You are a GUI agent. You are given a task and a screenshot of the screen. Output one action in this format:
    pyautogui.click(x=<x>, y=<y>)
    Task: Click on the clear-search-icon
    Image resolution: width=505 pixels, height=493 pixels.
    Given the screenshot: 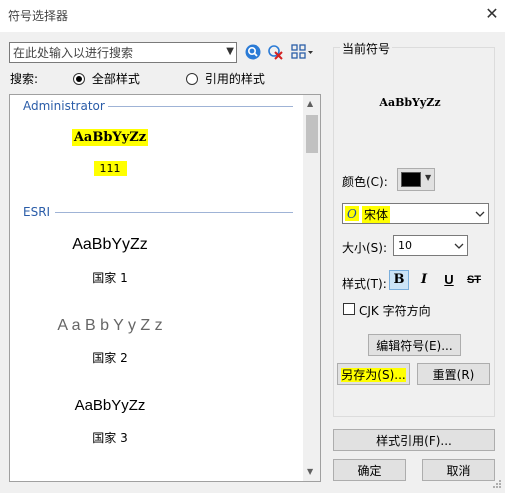 What is the action you would take?
    pyautogui.click(x=275, y=52)
    